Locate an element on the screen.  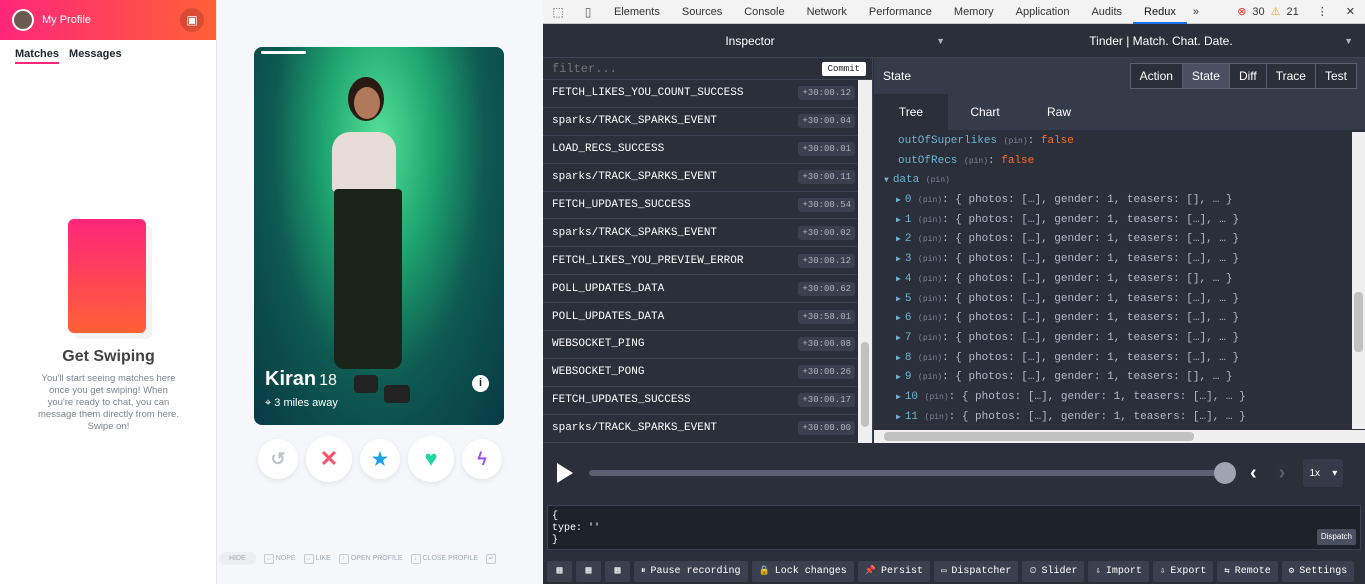
state-hscrollbar is located at coordinates (1119, 436).